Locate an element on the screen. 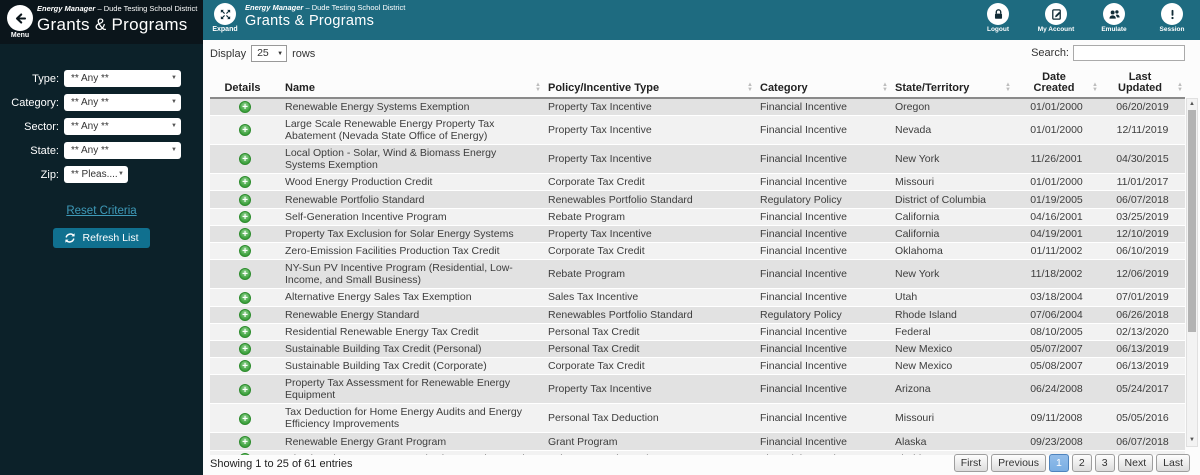 The height and width of the screenshot is (475, 1200). pagination-button-first: First is located at coordinates (971, 463).